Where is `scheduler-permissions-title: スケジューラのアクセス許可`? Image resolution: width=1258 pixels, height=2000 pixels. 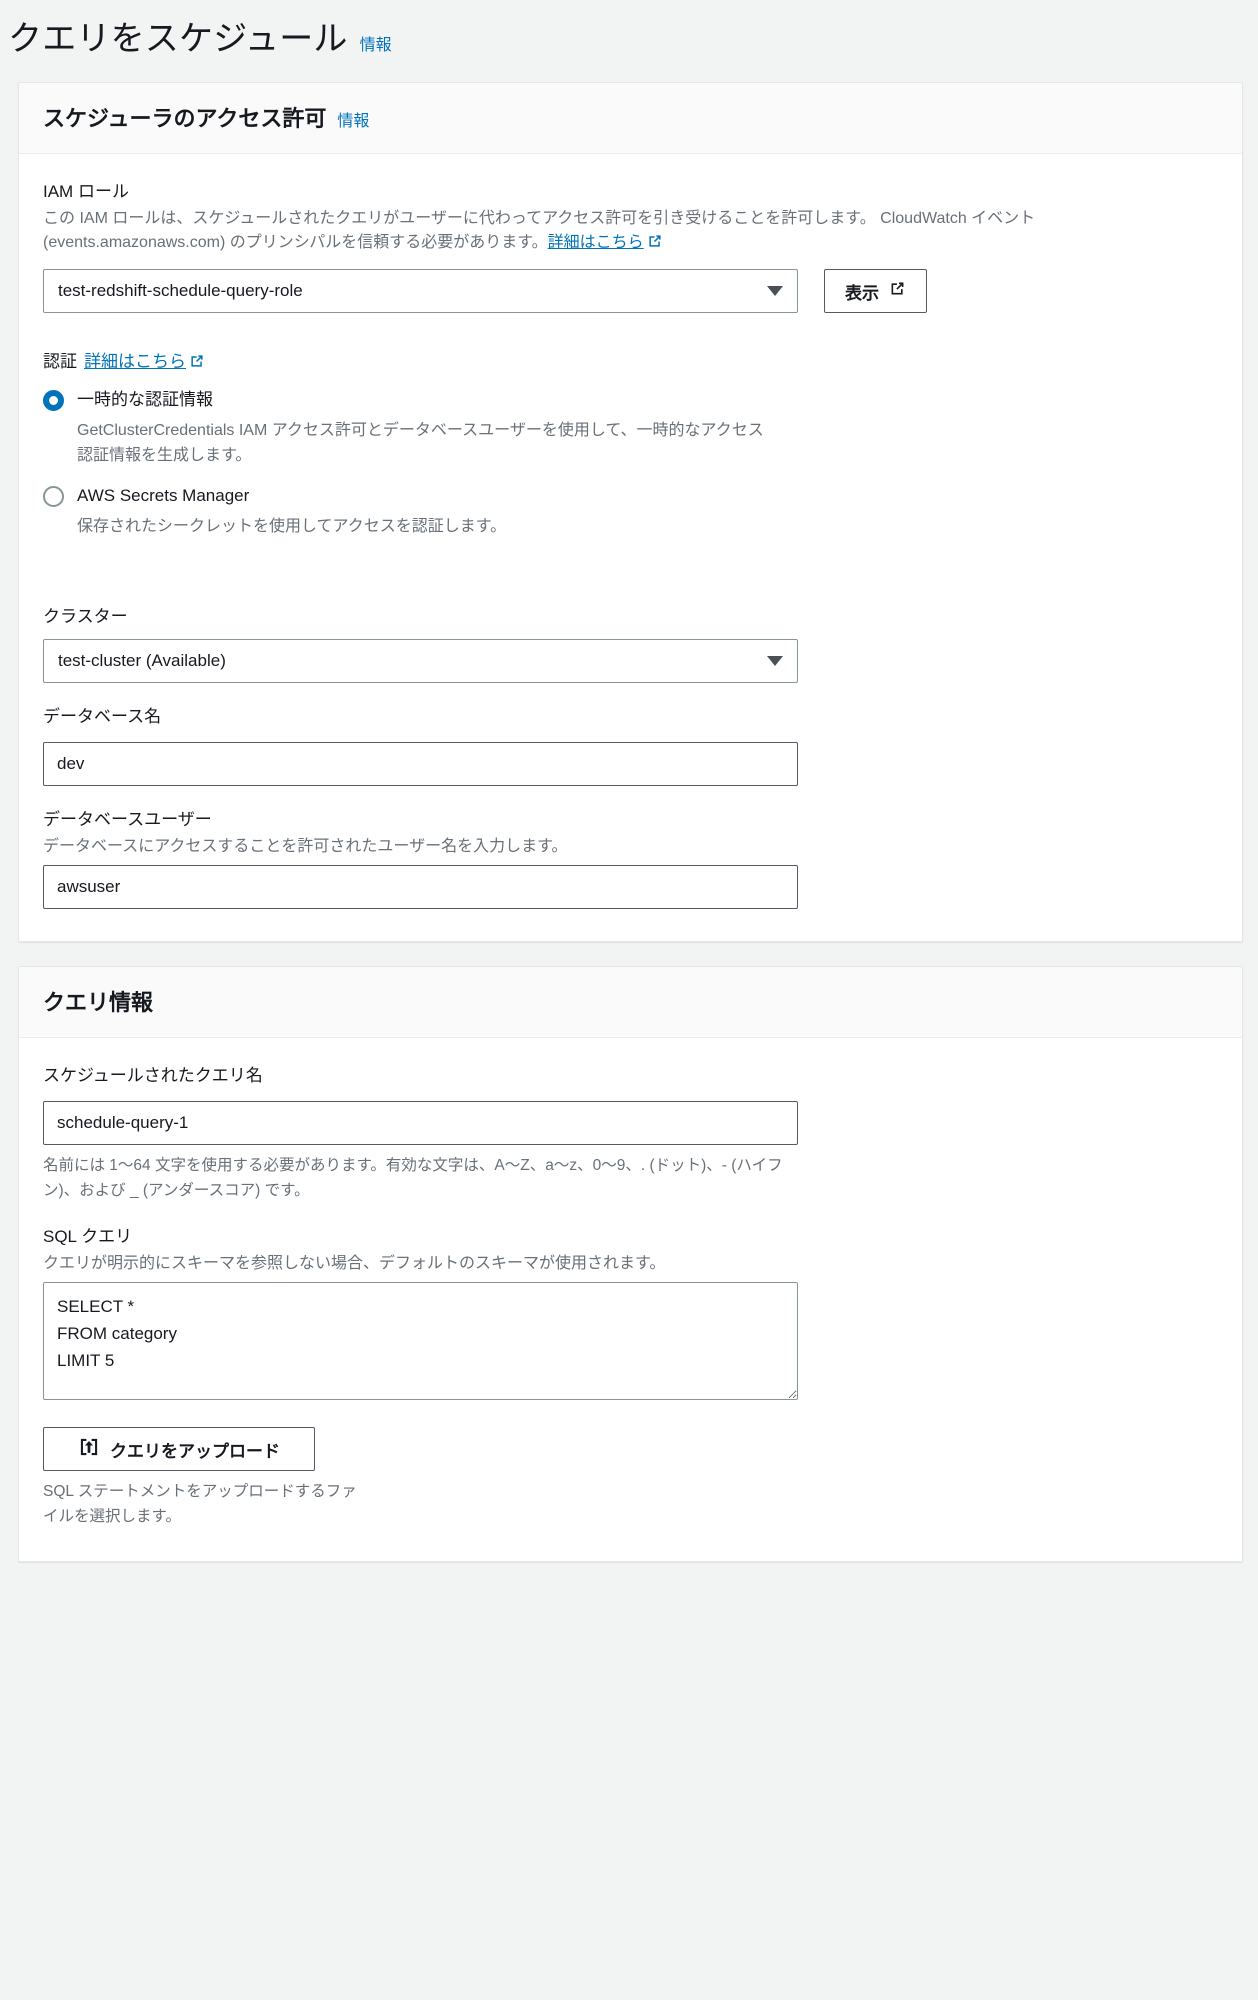
scheduler-permissions-title: スケジューラのアクセス許可 is located at coordinates (185, 118).